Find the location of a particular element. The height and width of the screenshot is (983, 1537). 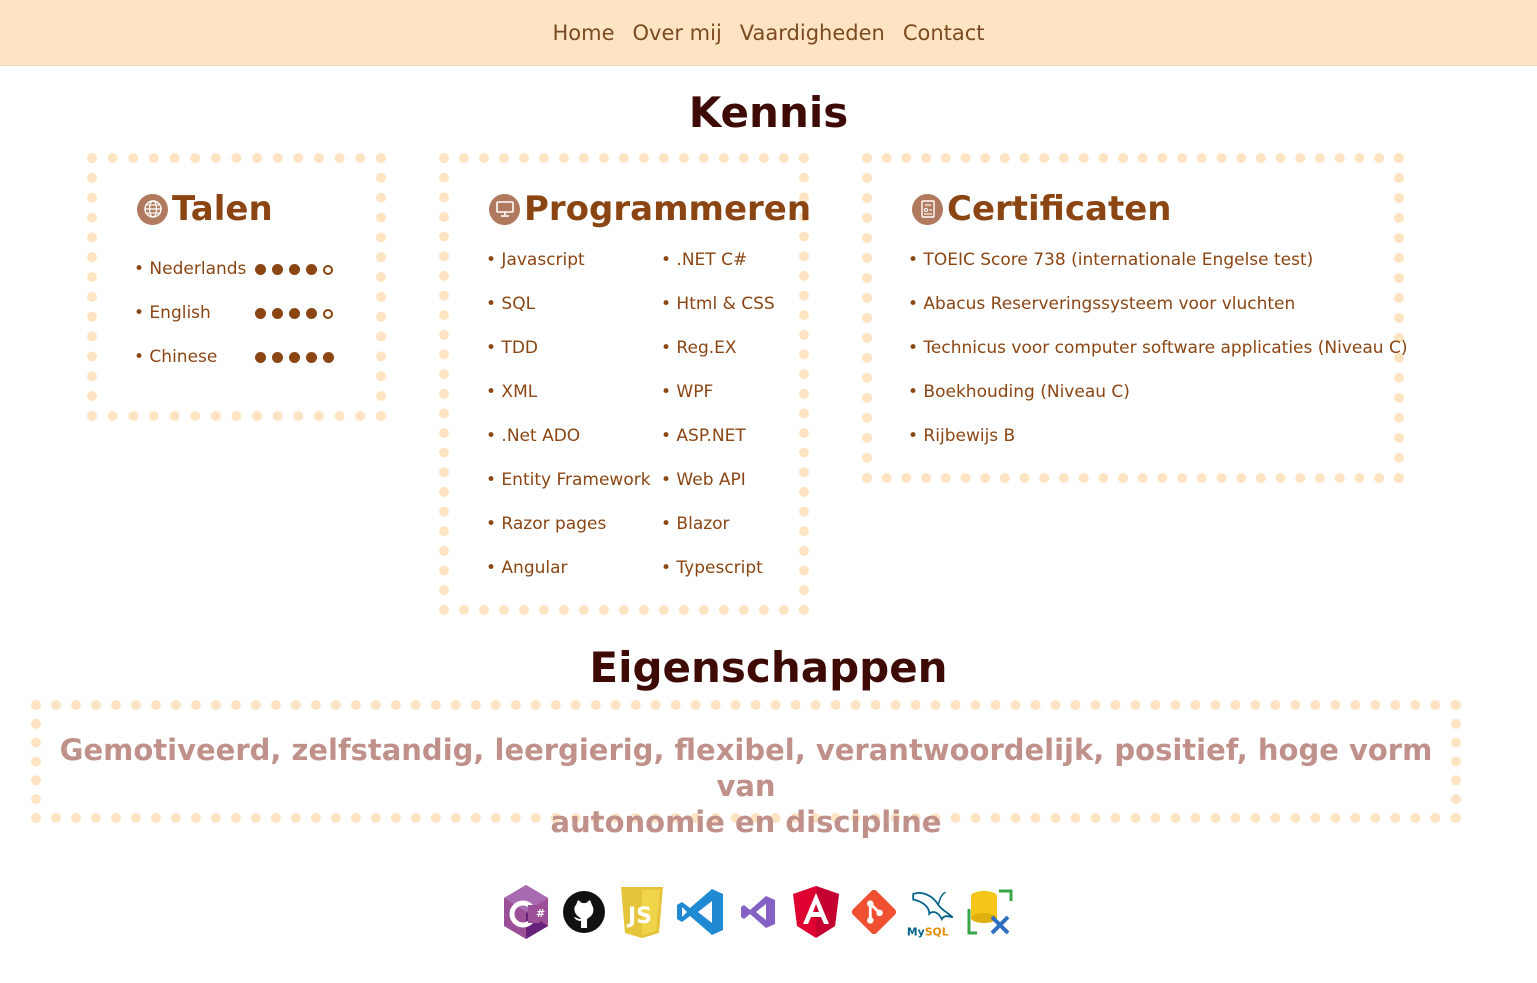

visual-studio-icon is located at coordinates (758, 912).